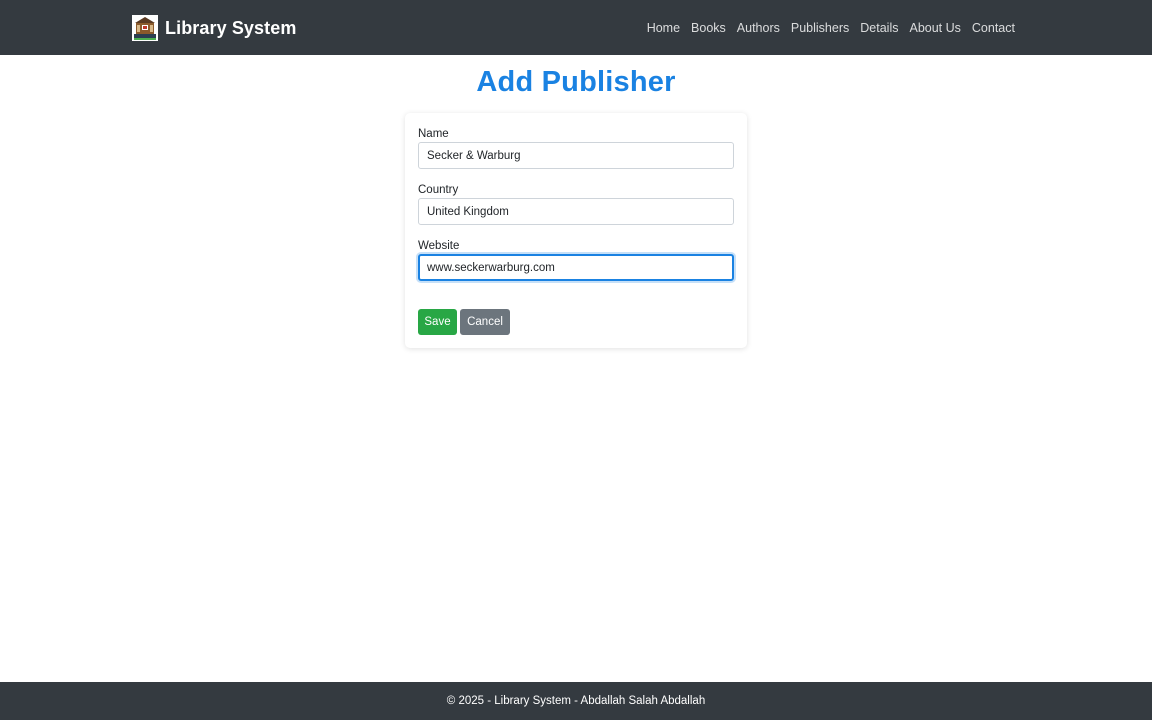 The height and width of the screenshot is (720, 1152). What do you see at coordinates (576, 82) in the screenshot?
I see `page-title: Add Publisher` at bounding box center [576, 82].